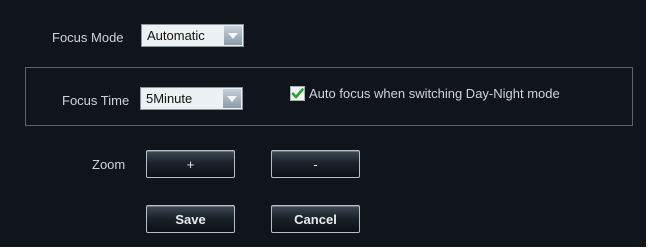  Describe the element at coordinates (109, 164) in the screenshot. I see `zoom-label: Zoom` at that location.